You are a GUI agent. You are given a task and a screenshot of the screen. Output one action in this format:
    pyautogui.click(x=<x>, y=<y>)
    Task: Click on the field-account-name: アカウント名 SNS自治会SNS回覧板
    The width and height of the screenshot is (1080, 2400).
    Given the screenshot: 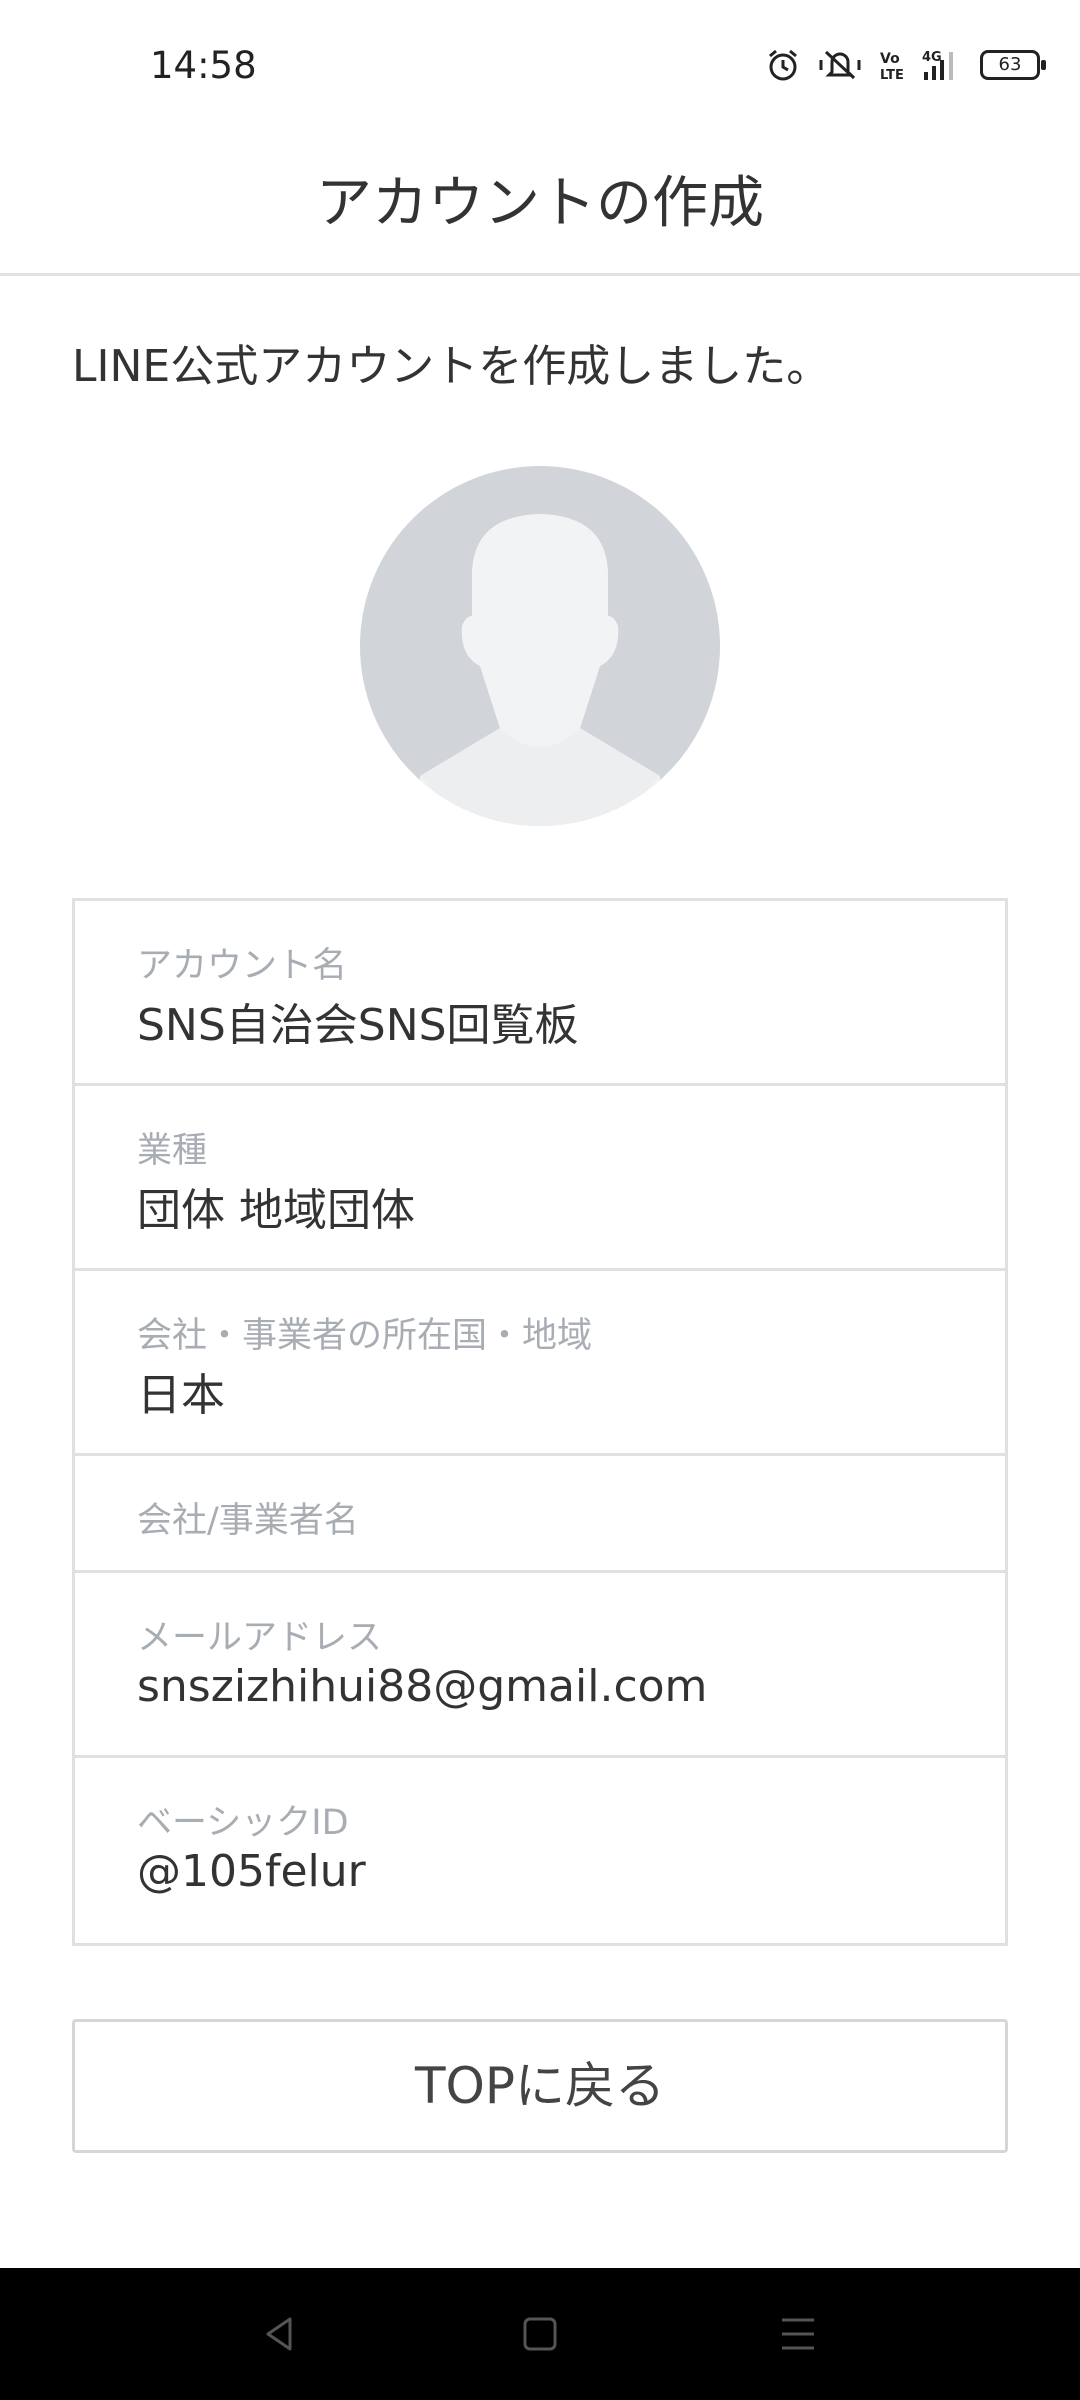 What is the action you would take?
    pyautogui.click(x=540, y=993)
    